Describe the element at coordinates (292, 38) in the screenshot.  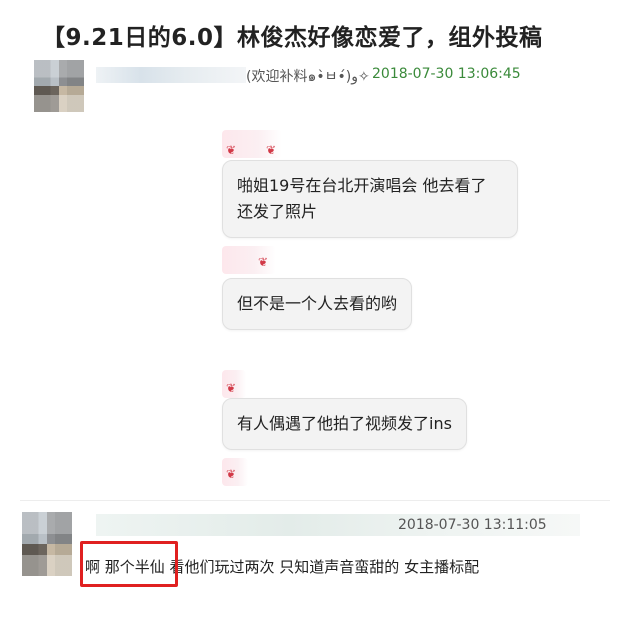
I see `page-title: 【9.21日的6.0】林俊杰好像恋爱了，组外投稿` at that location.